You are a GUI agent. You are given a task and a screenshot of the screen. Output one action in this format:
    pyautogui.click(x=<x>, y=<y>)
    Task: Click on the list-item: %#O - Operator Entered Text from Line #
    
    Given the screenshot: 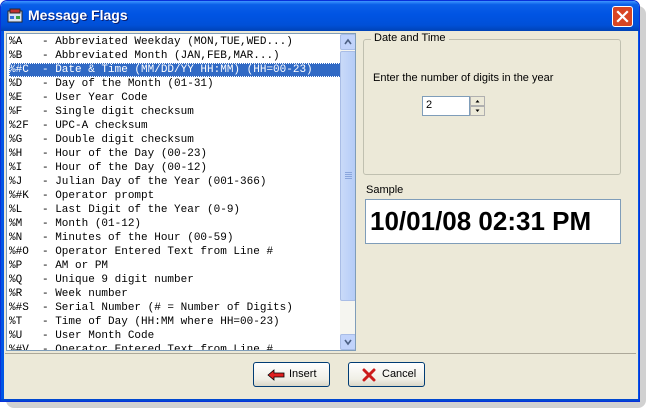 What is the action you would take?
    pyautogui.click(x=175, y=252)
    